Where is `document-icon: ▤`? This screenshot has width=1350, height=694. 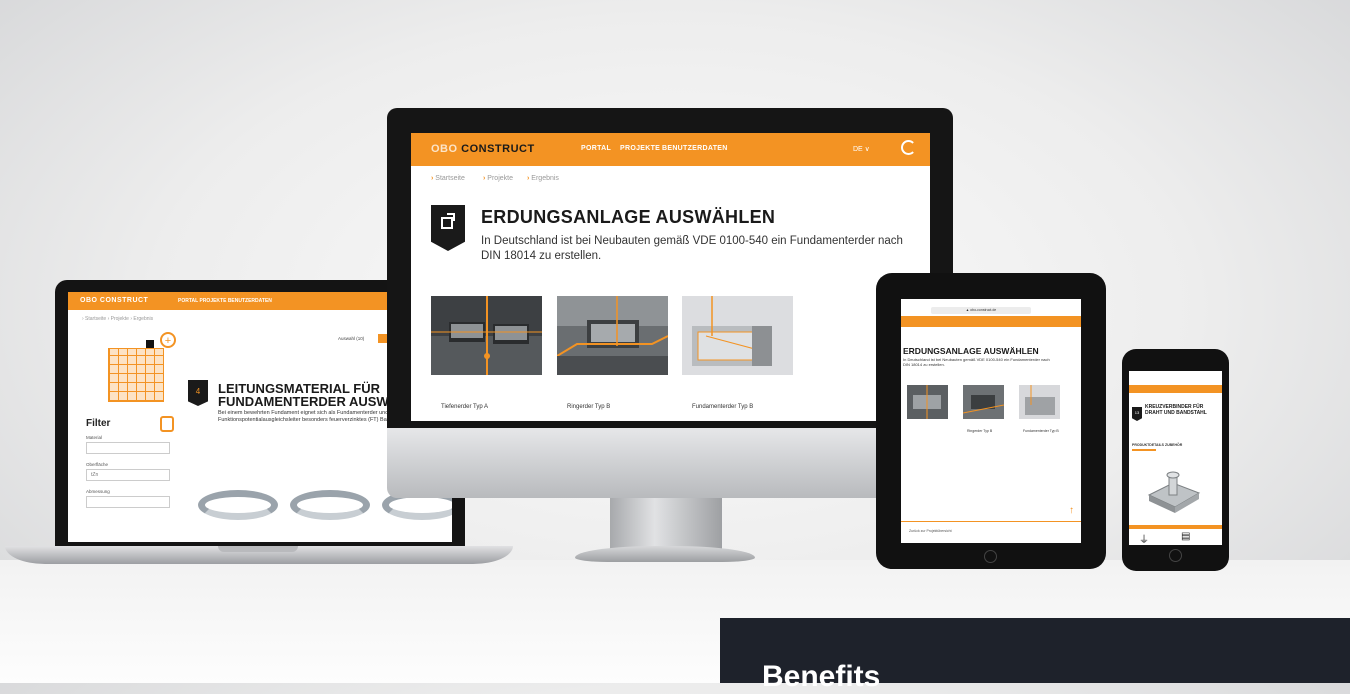 document-icon: ▤ is located at coordinates (1185, 536).